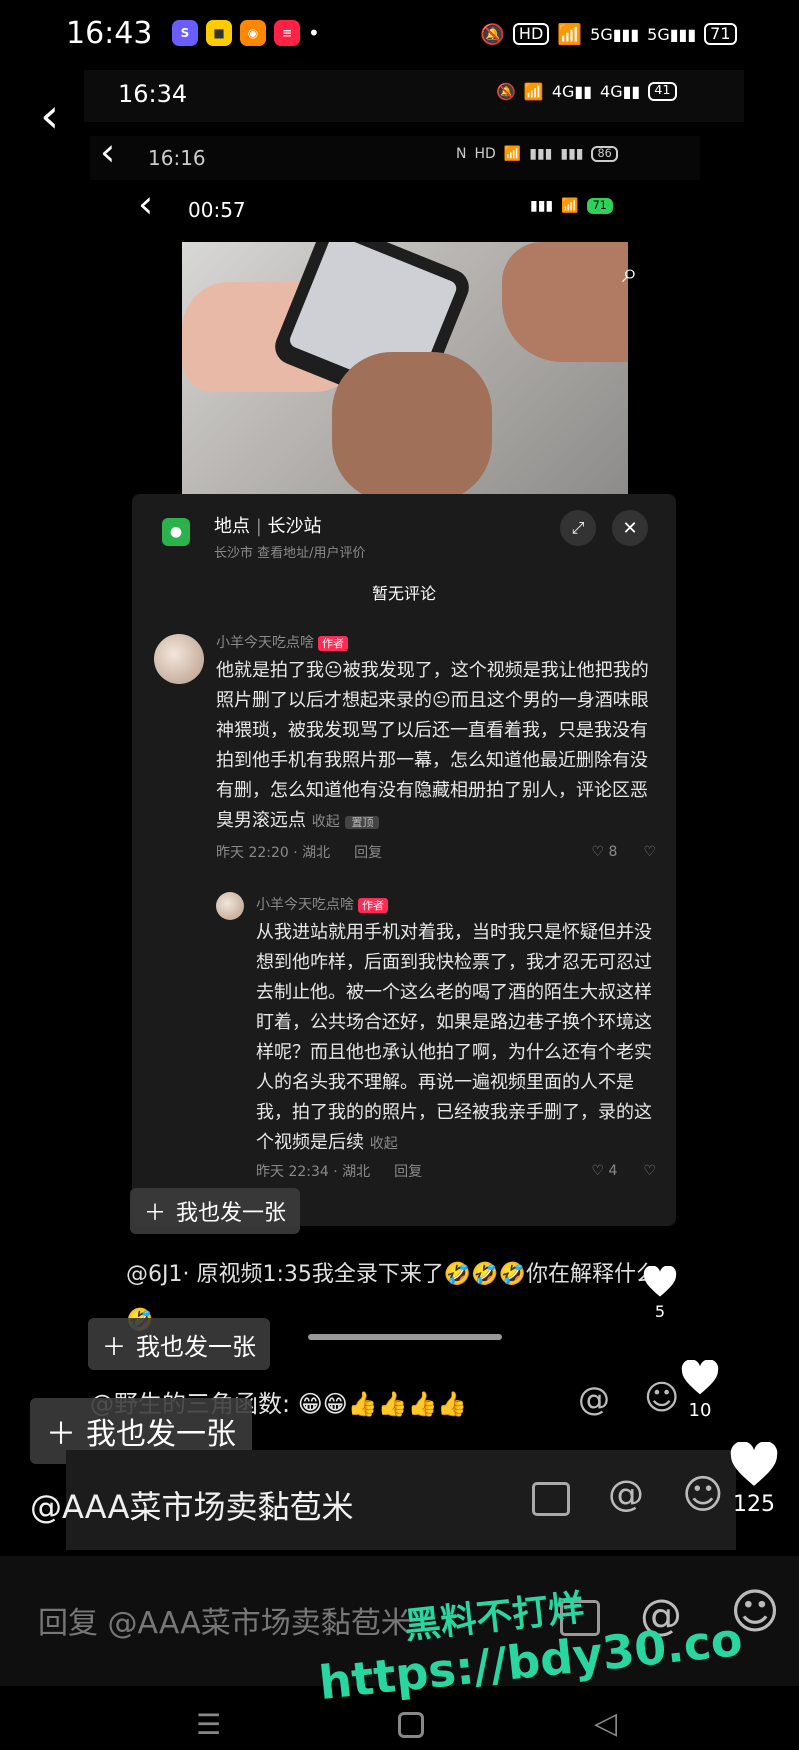 The image size is (799, 1750). Describe the element at coordinates (604, 154) in the screenshot. I see `battery-icon-3: 86` at that location.